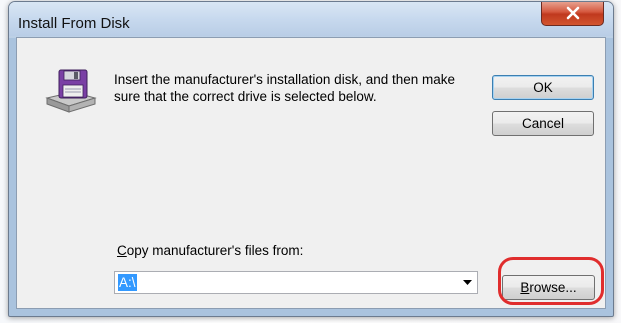  I want to click on window-title: Install From Disk, so click(74, 23).